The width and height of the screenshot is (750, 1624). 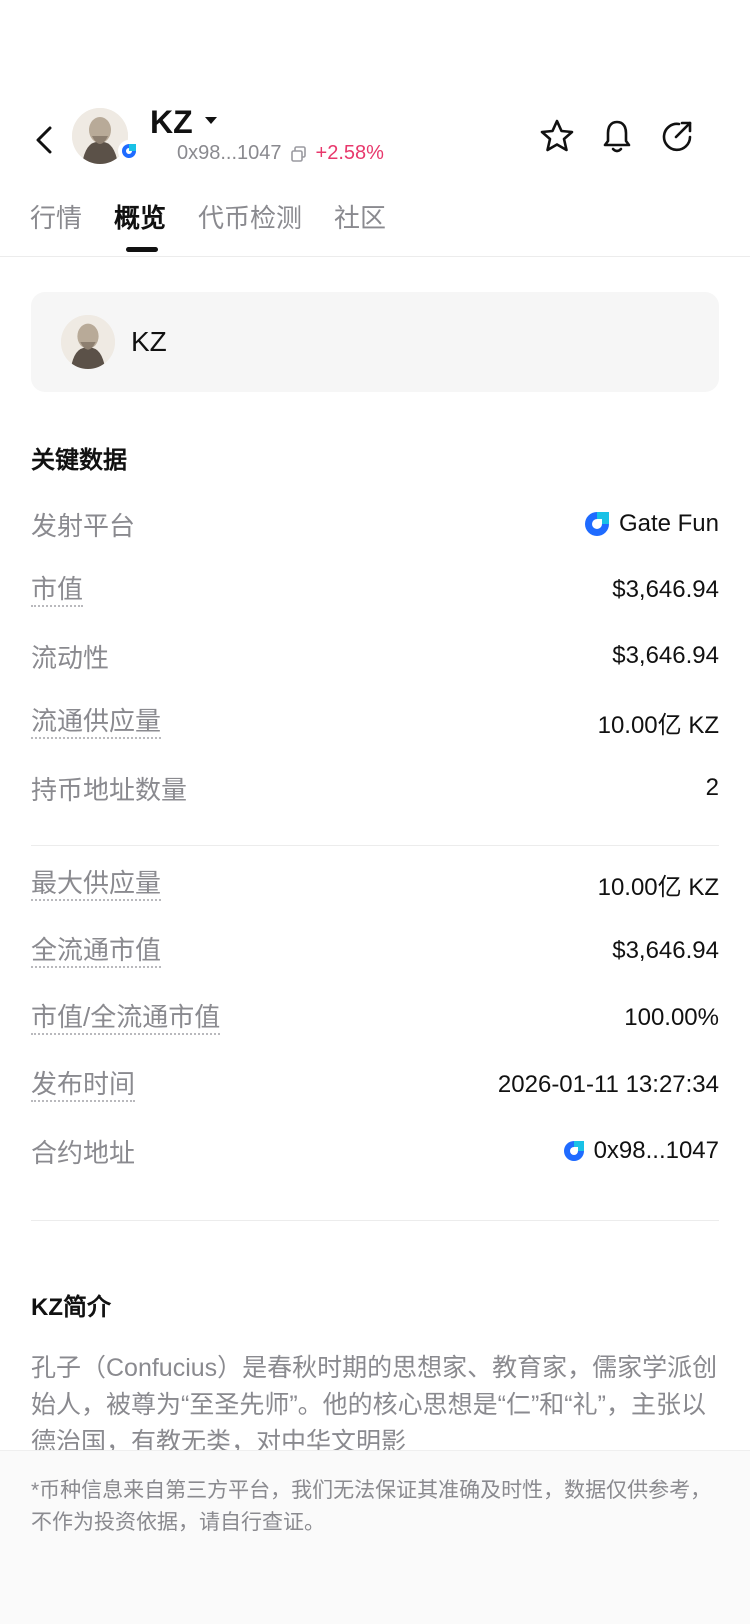 What do you see at coordinates (573, 1151) in the screenshot?
I see `chain-icon` at bounding box center [573, 1151].